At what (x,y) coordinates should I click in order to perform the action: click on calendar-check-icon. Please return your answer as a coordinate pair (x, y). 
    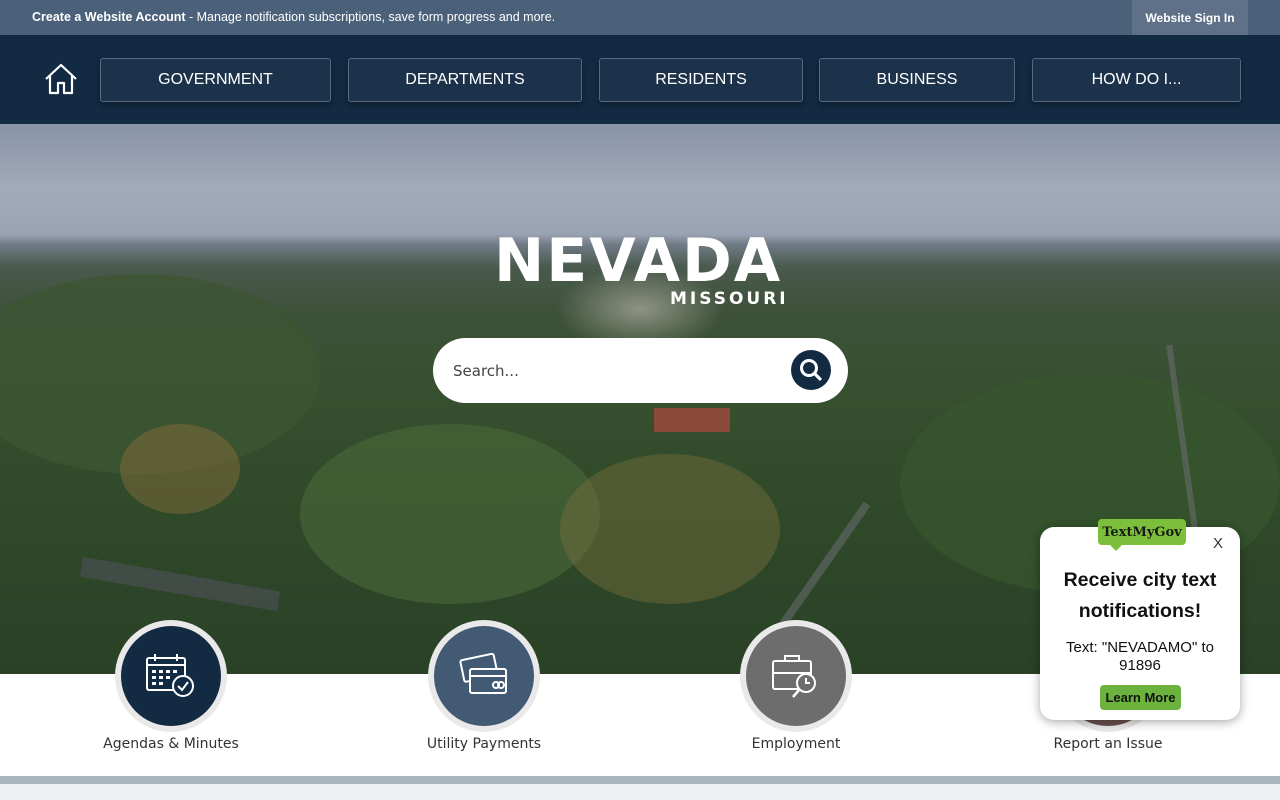
    Looking at the image, I should click on (170, 675).